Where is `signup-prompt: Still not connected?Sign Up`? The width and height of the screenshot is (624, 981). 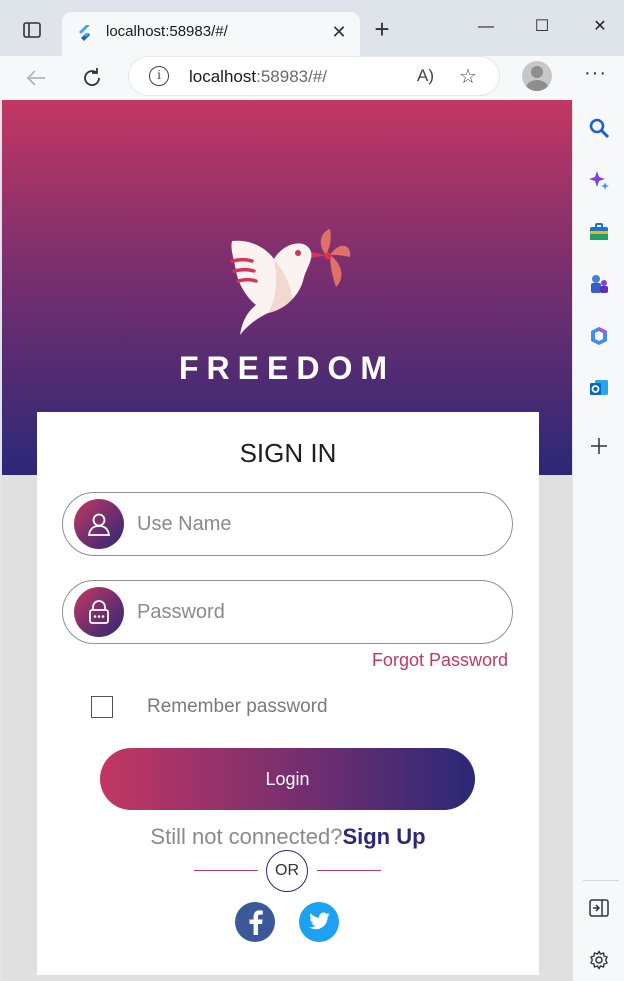
signup-prompt: Still not connected?Sign Up is located at coordinates (288, 837).